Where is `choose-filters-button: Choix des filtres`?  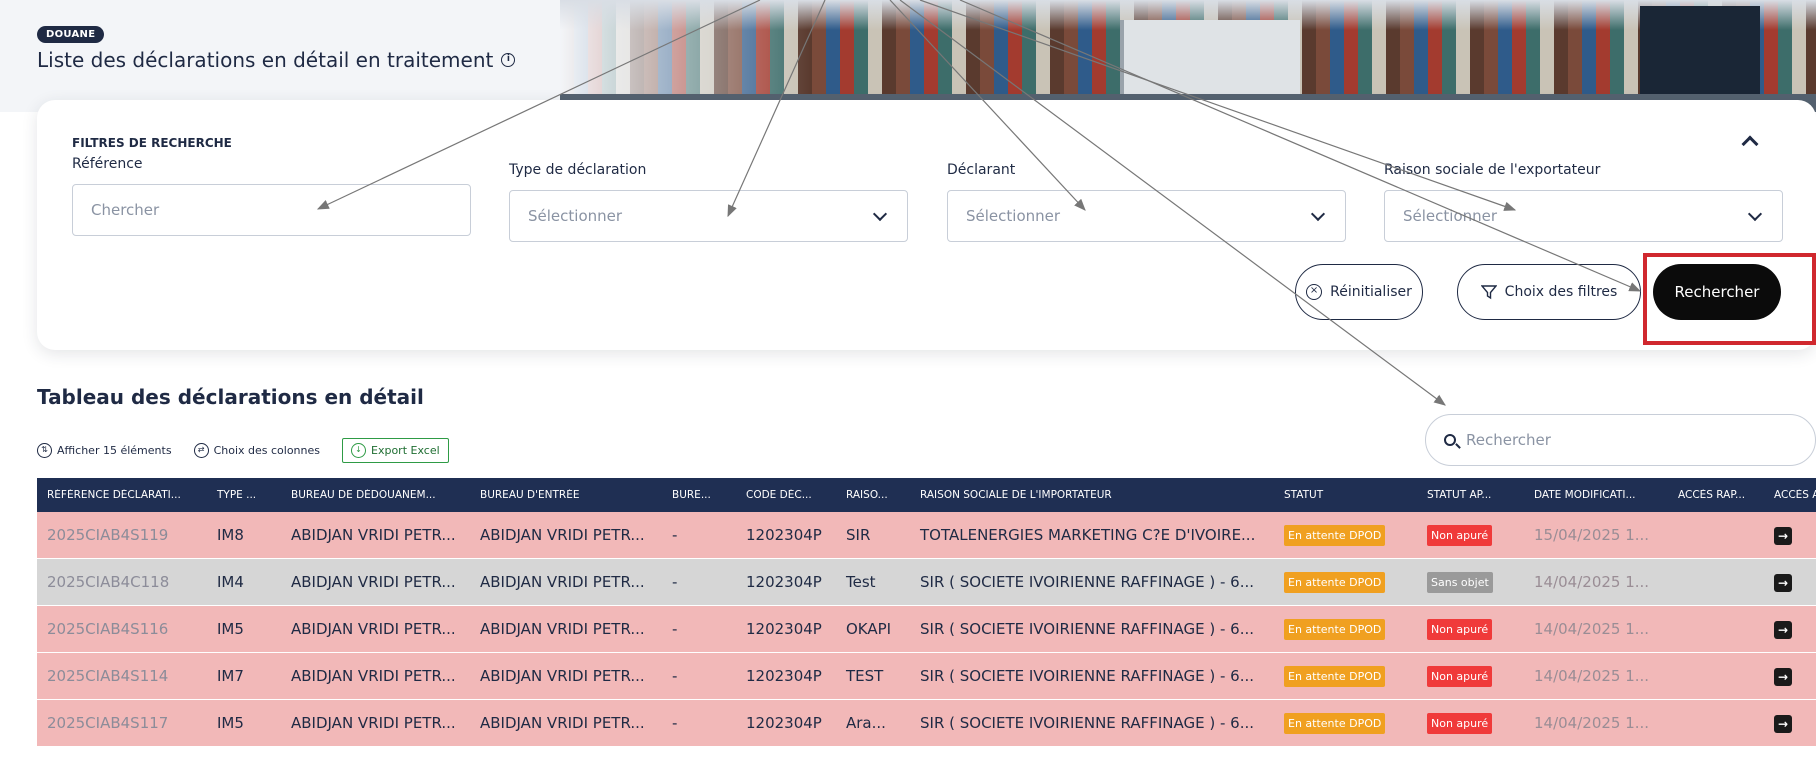 choose-filters-button: Choix des filtres is located at coordinates (1549, 292).